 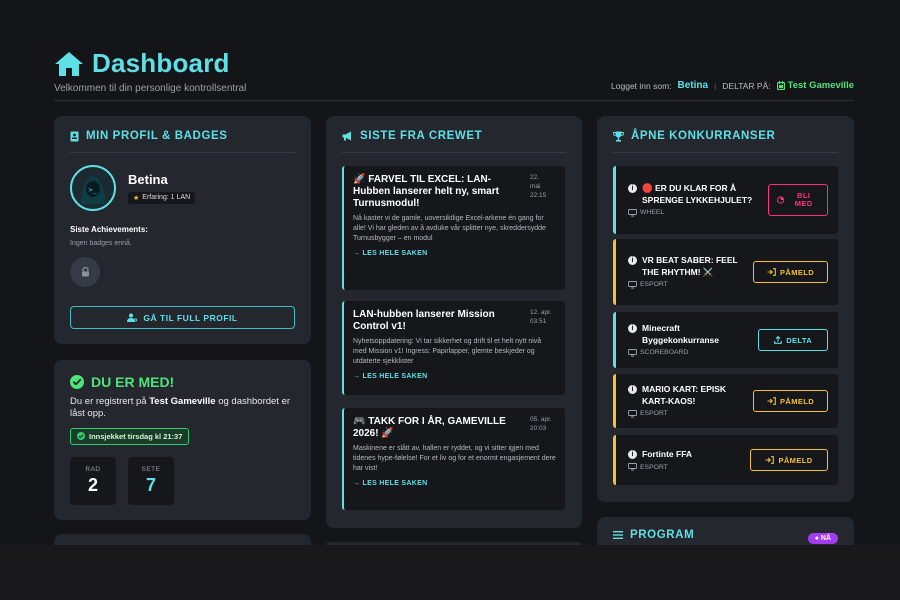 What do you see at coordinates (662, 535) in the screenshot?
I see `program-card-title: PROGRAM` at bounding box center [662, 535].